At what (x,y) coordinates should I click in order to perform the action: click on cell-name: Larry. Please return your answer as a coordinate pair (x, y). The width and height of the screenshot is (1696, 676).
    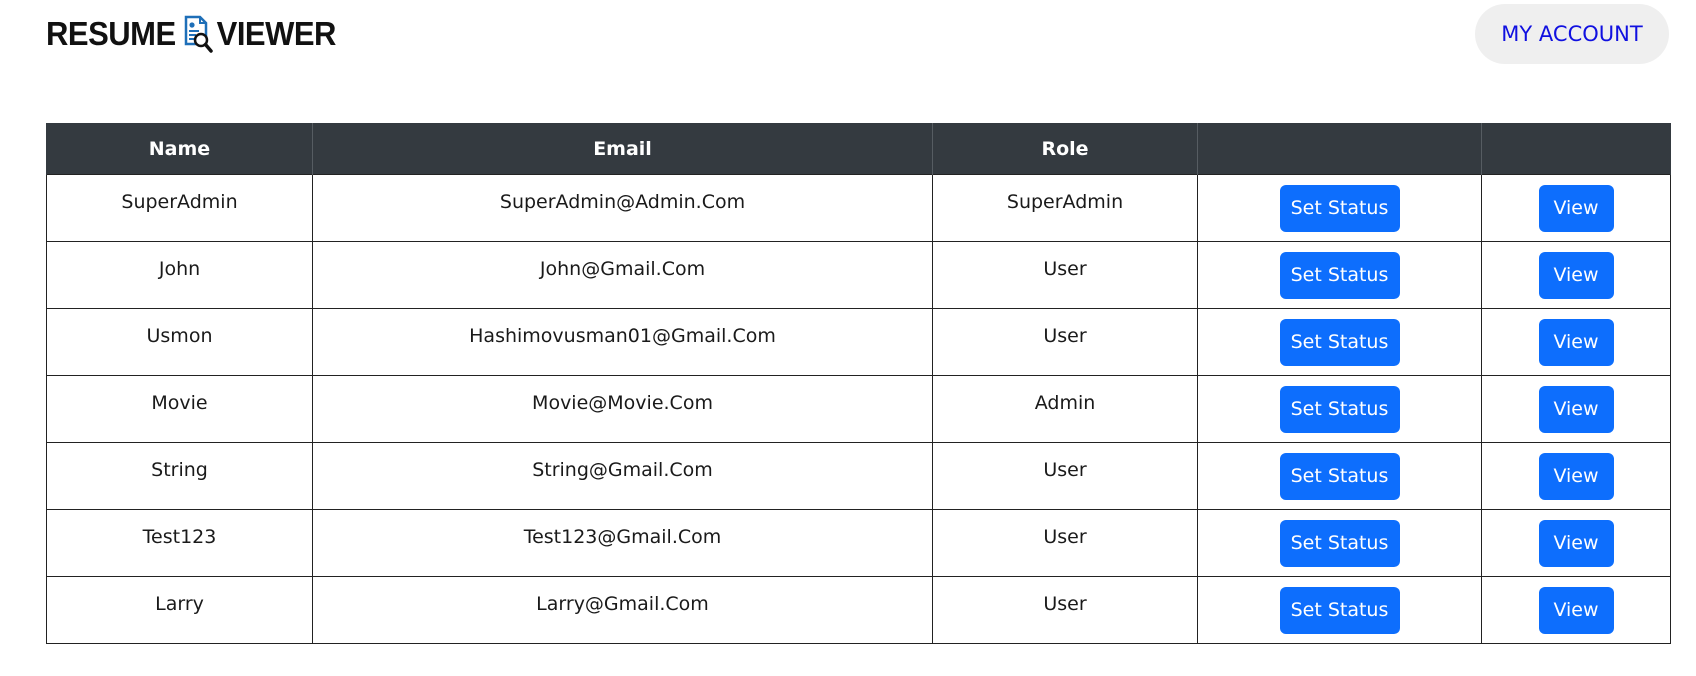
    Looking at the image, I should click on (179, 610).